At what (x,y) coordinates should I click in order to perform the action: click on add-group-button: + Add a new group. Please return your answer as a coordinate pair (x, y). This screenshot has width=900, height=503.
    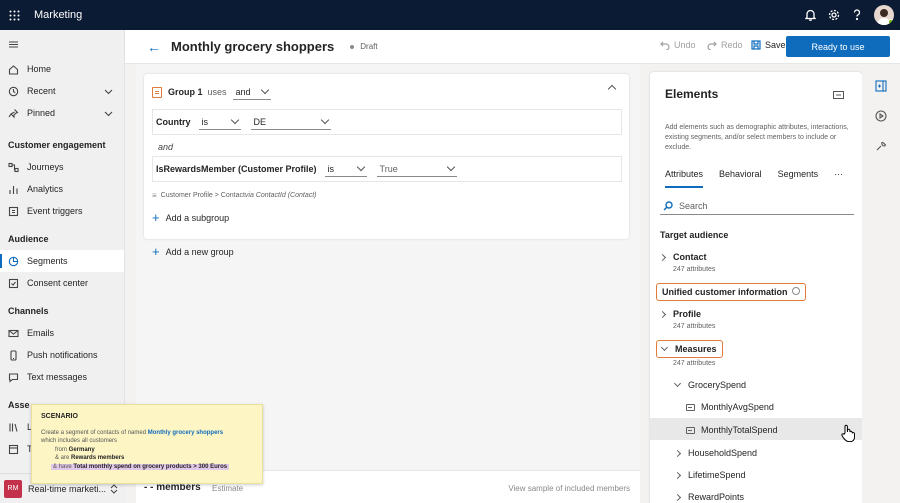
    Looking at the image, I should click on (193, 251).